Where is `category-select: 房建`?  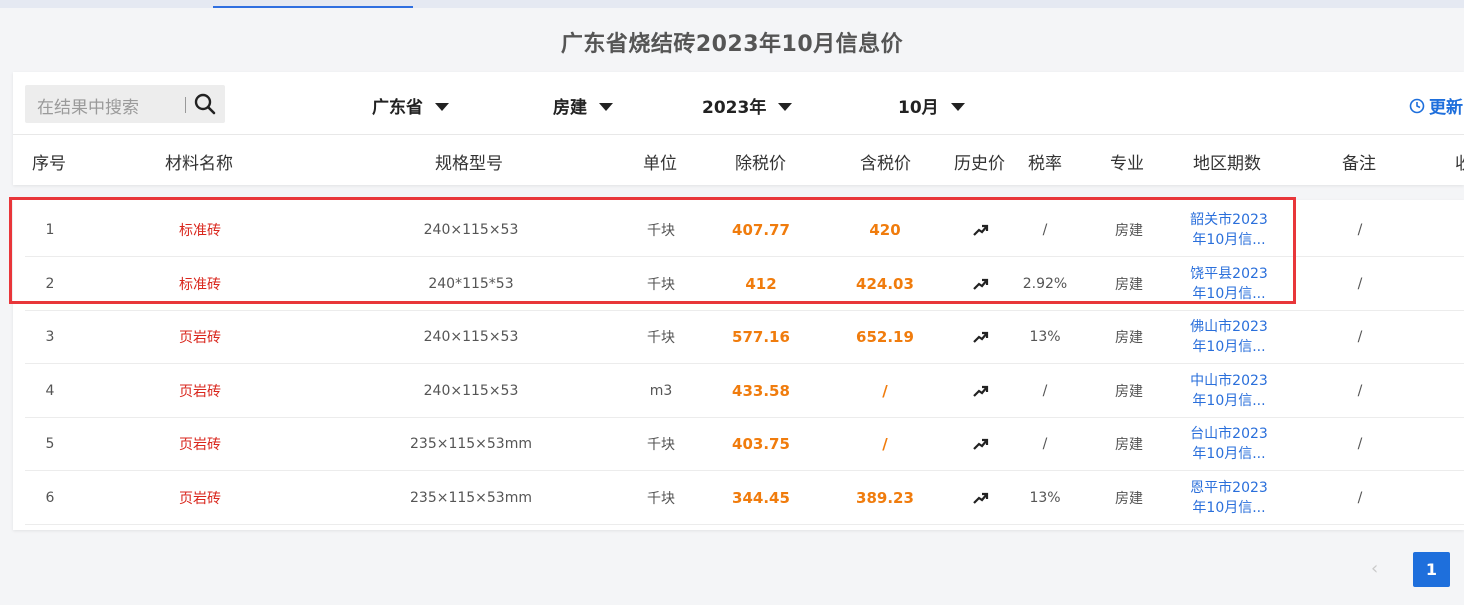 category-select: 房建 is located at coordinates (583, 105).